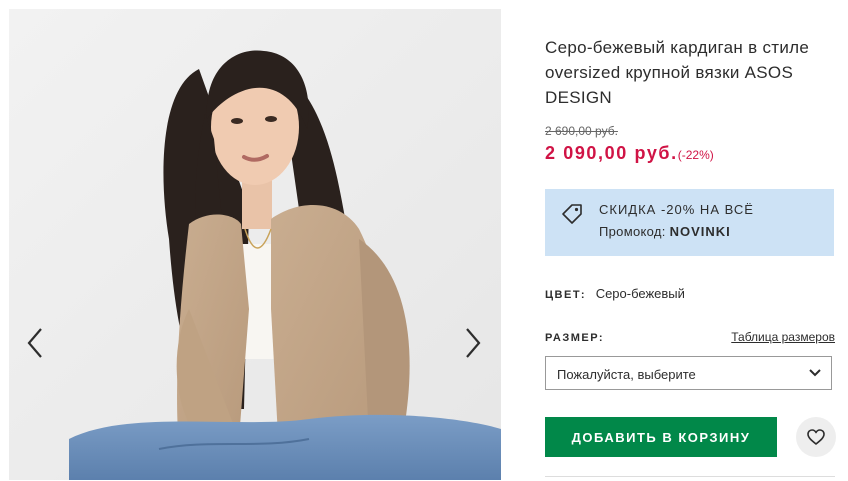 This screenshot has height=481, width=848. I want to click on old-price: 2 690,00 руб., so click(581, 131).